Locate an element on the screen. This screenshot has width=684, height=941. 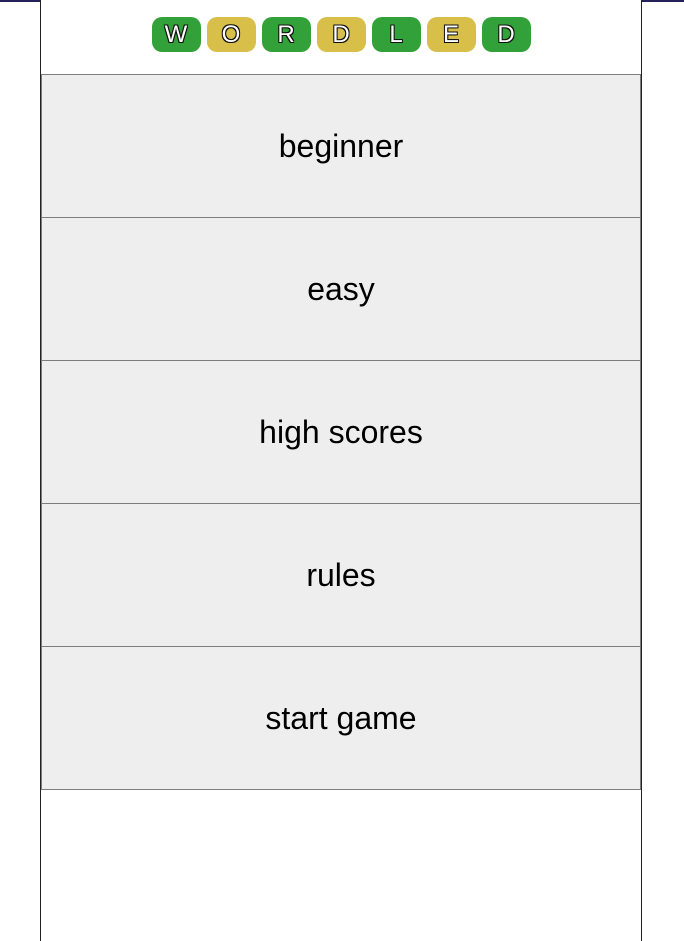
logo-tile-d: D is located at coordinates (341, 34).